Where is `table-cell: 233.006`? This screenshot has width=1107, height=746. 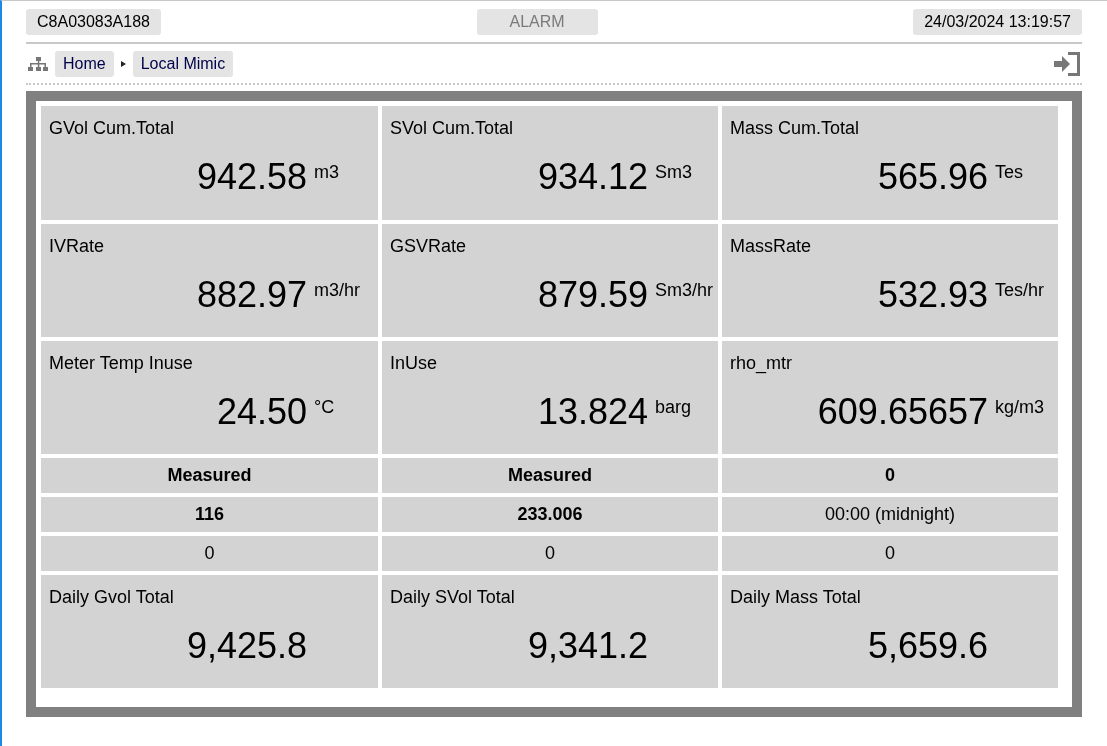 table-cell: 233.006 is located at coordinates (550, 514).